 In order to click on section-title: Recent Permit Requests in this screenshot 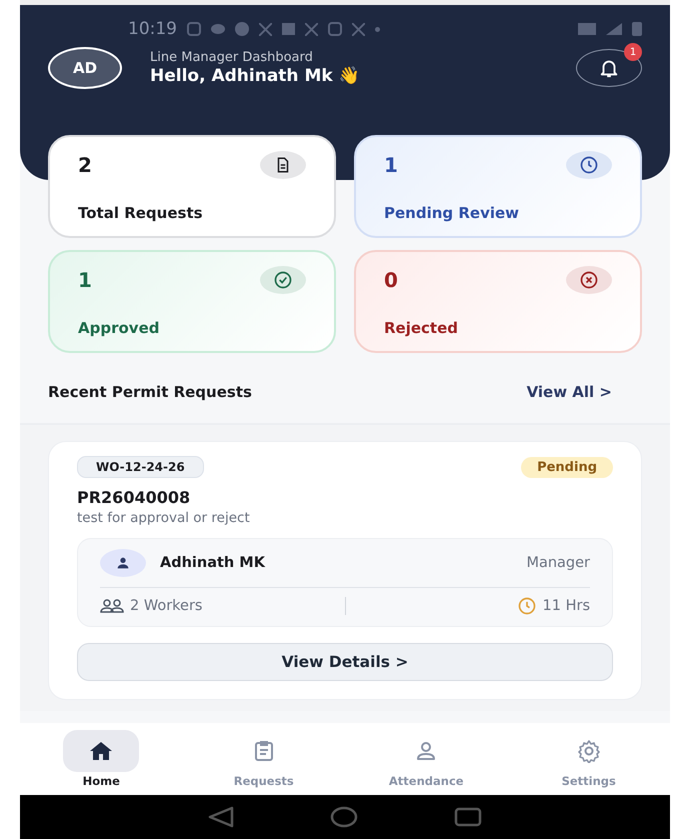, I will do `click(150, 392)`.